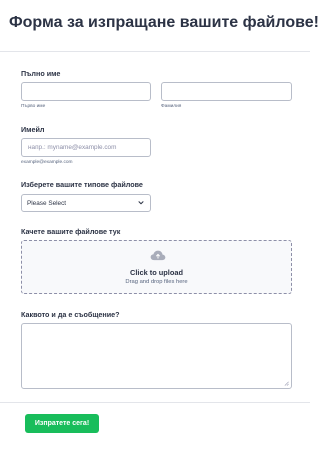  I want to click on first-name-field, so click(86, 91).